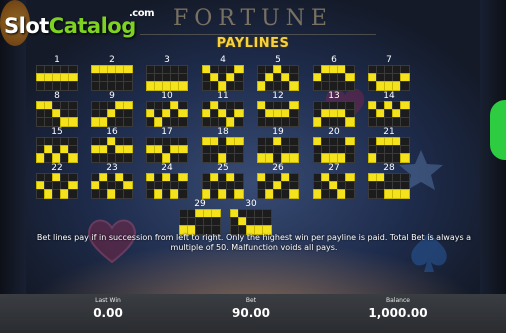 The image size is (506, 333). What do you see at coordinates (278, 181) in the screenshot?
I see `payline-26: 26` at bounding box center [278, 181].